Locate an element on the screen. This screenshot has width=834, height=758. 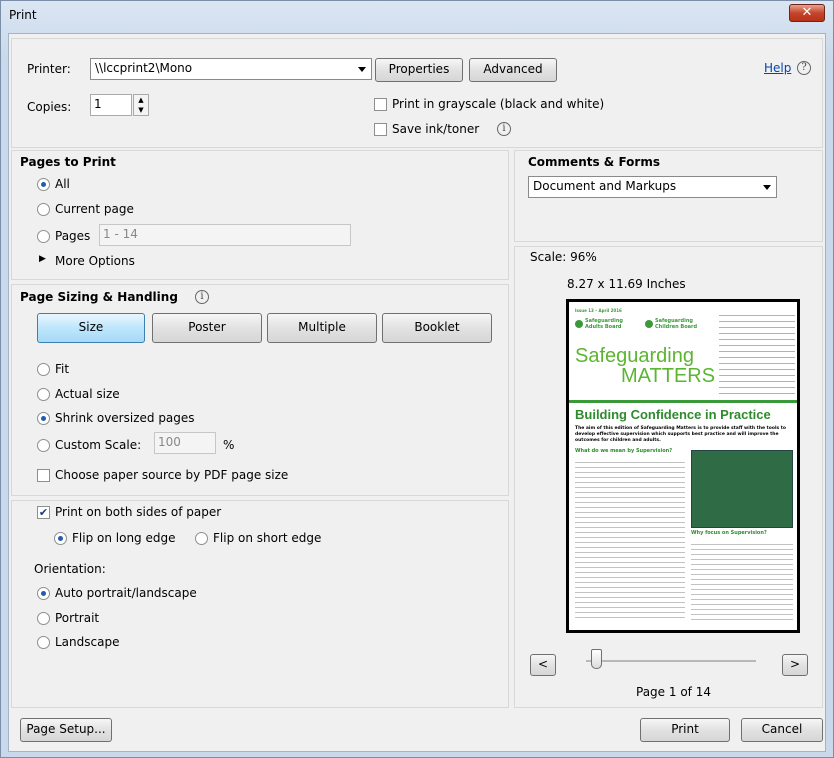
printer-select-value: \\lccprint2\Mono is located at coordinates (144, 68).